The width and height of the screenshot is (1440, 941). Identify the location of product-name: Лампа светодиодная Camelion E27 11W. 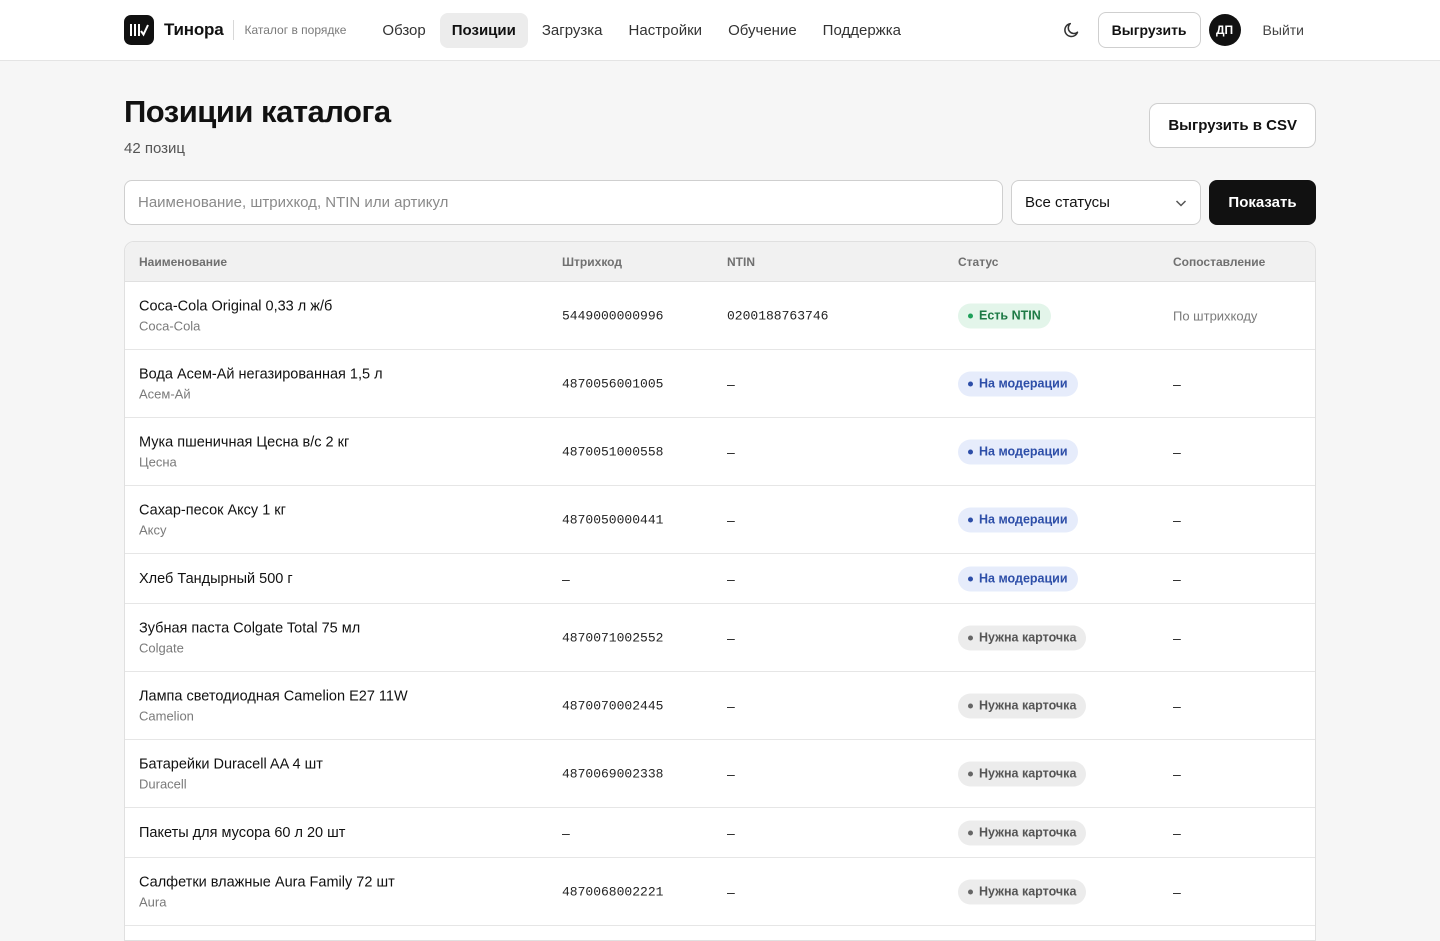
(273, 696).